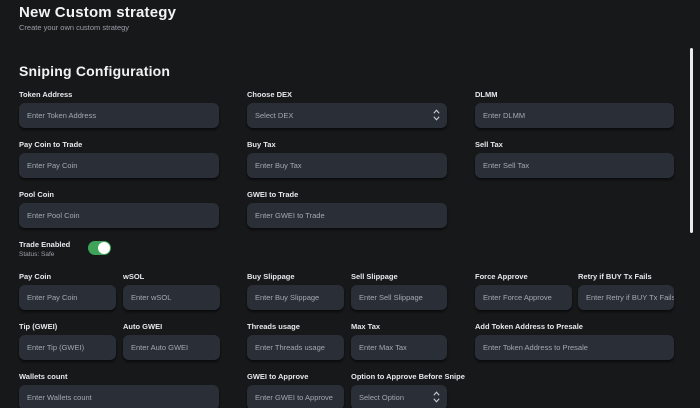 This screenshot has height=408, width=700. I want to click on tip-gwei-placeholder: Enter Tip (GWEI), so click(56, 347).